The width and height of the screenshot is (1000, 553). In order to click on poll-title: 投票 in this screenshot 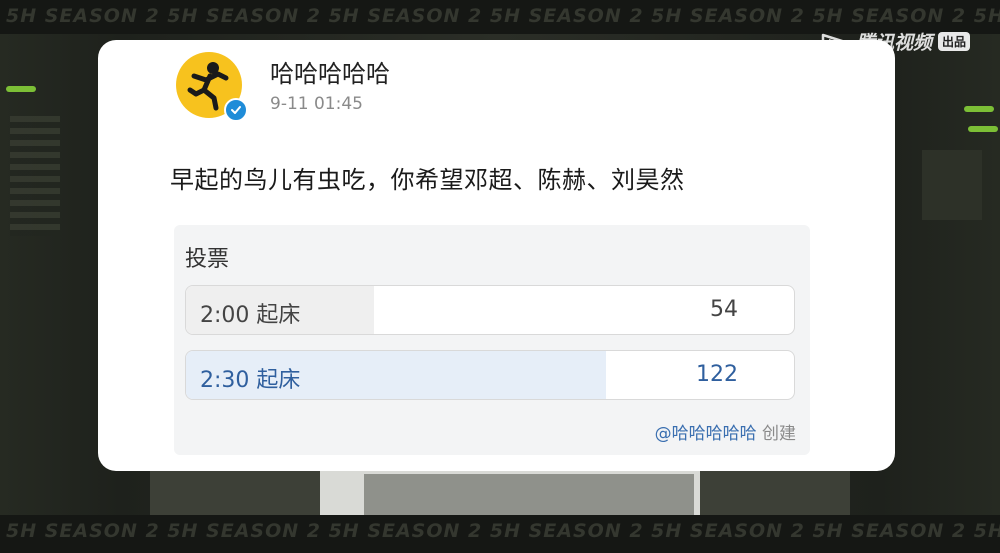, I will do `click(207, 259)`.